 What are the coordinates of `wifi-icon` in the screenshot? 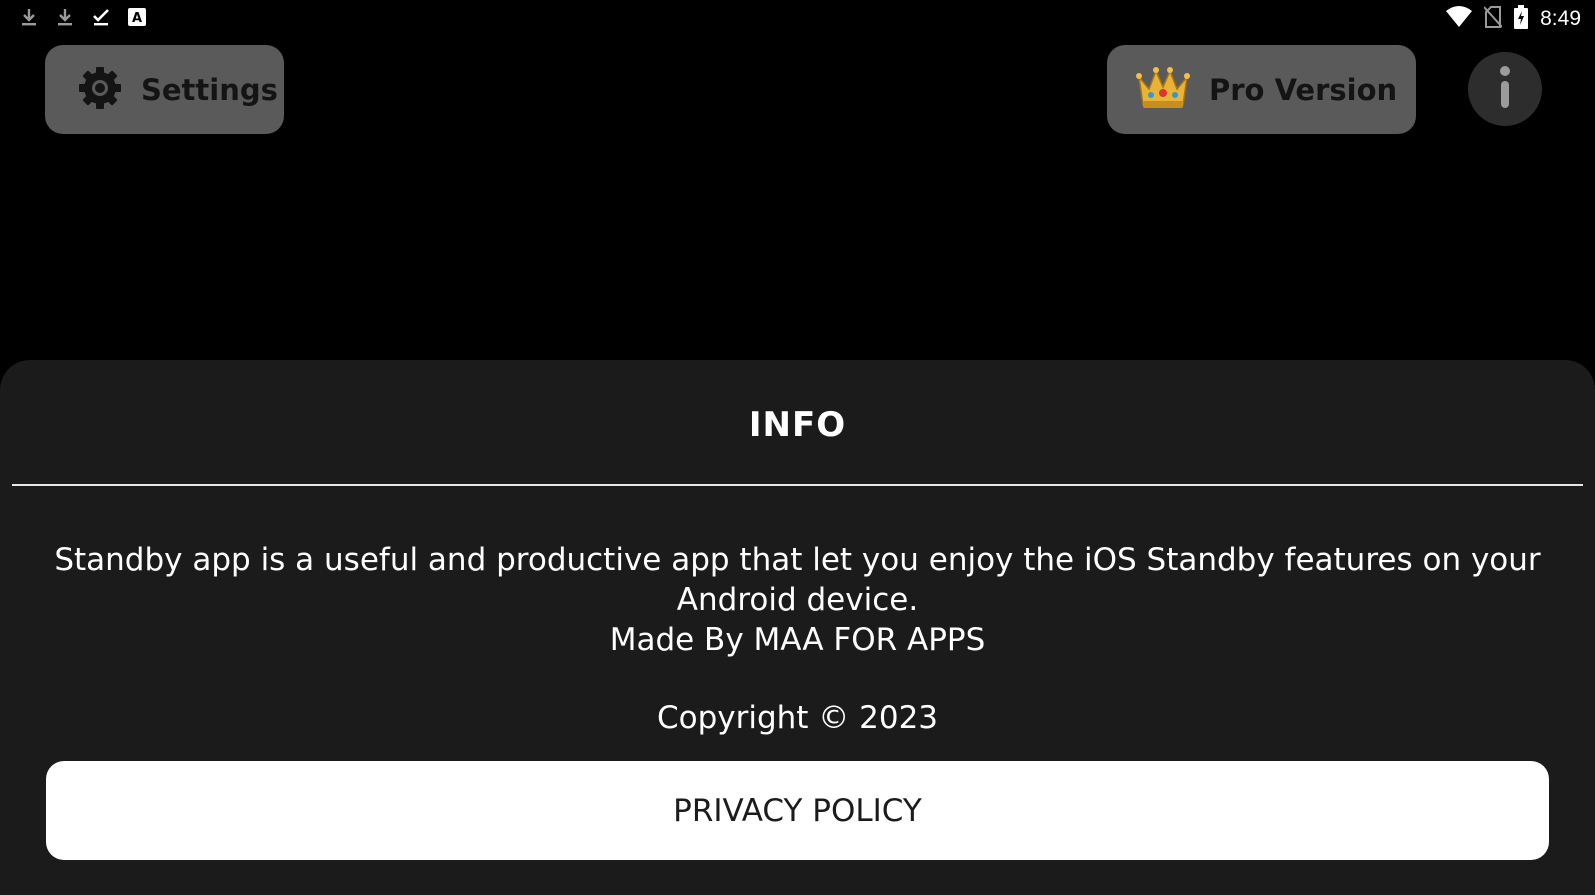 It's located at (1459, 19).